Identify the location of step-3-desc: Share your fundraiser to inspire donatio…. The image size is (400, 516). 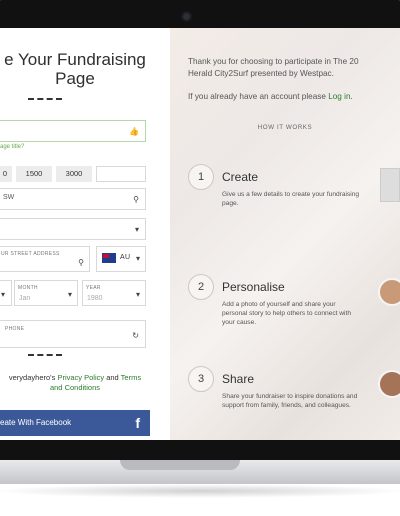
(290, 401).